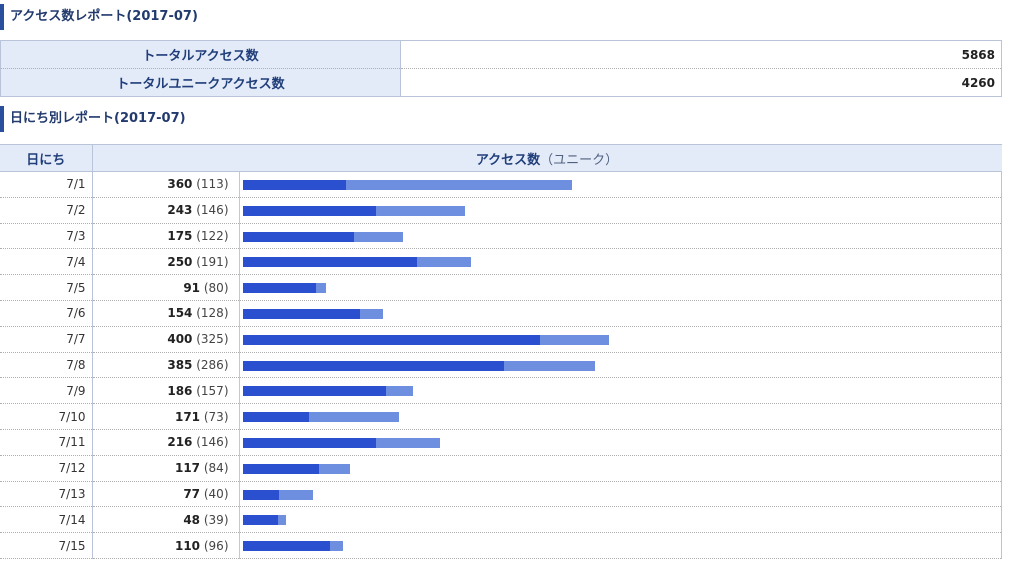  I want to click on total-access-value: 171, so click(187, 416).